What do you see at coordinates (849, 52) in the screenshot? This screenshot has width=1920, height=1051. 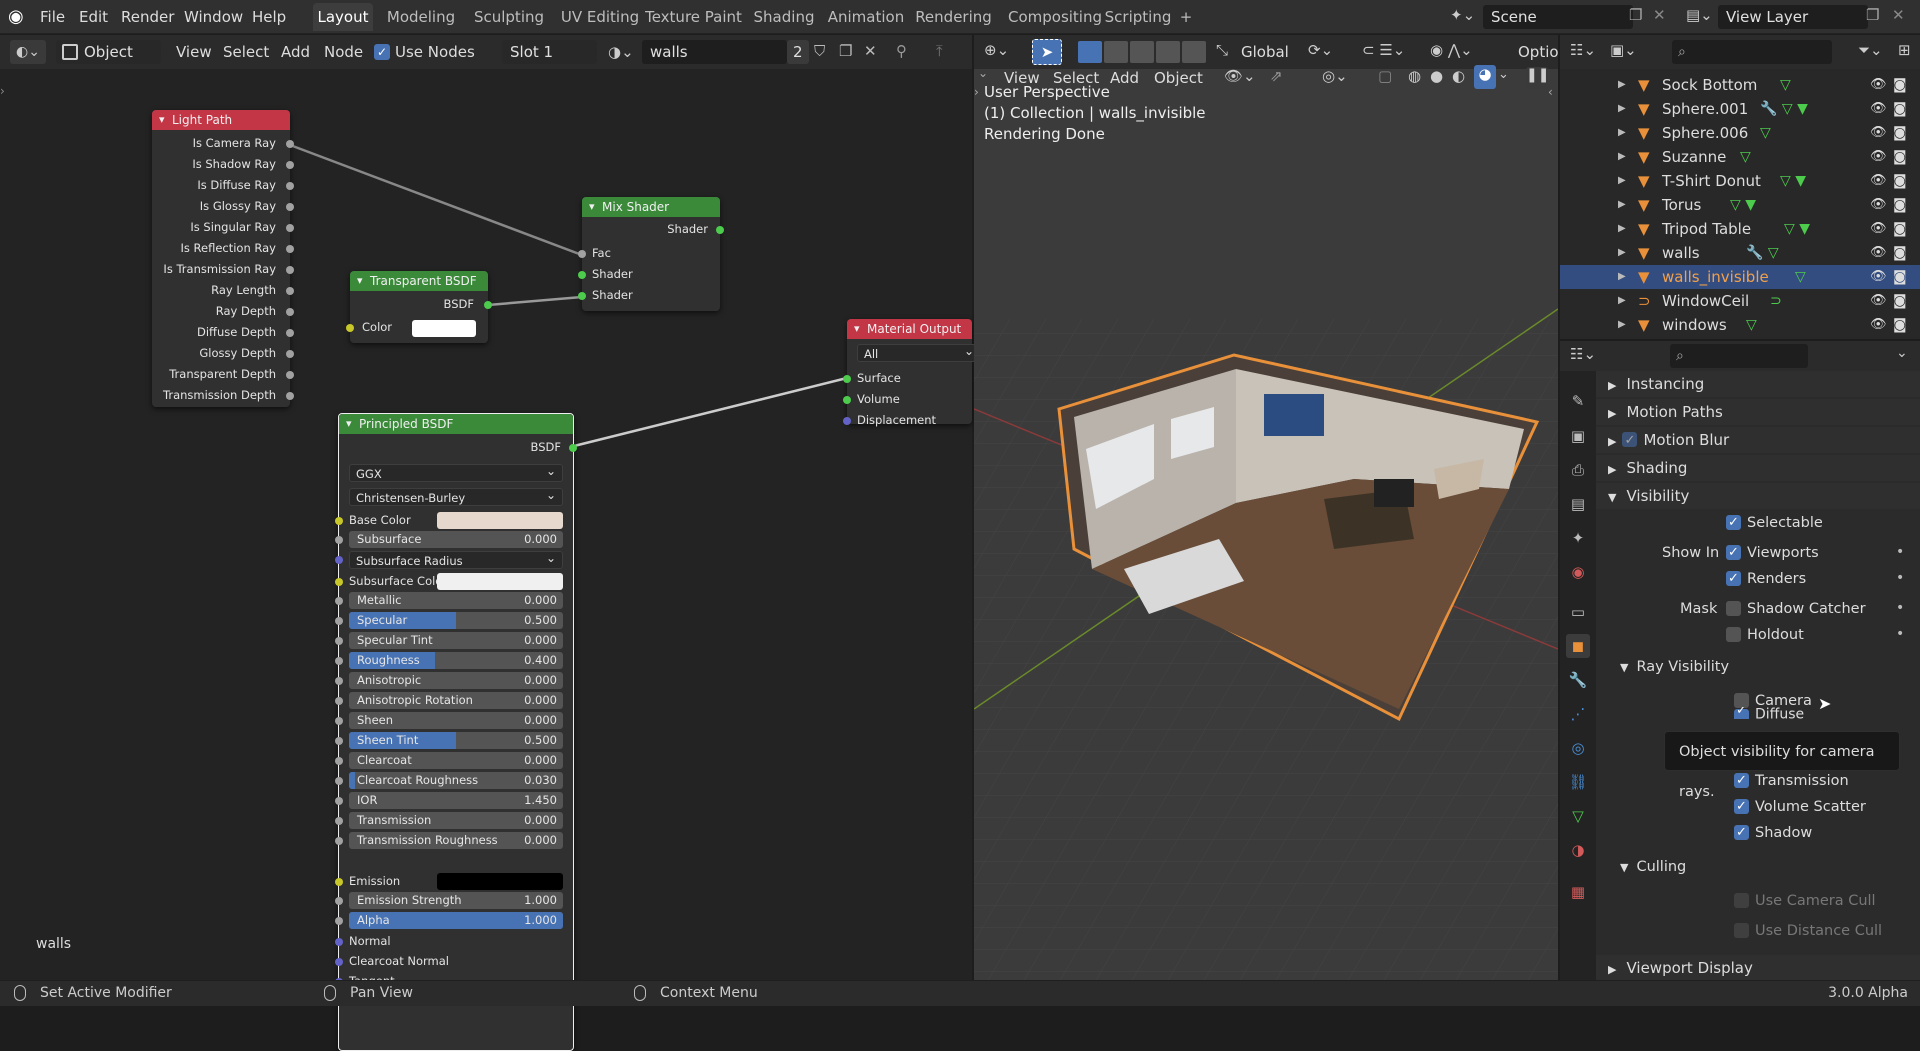 I see `duplicate-material-icon: ❐` at bounding box center [849, 52].